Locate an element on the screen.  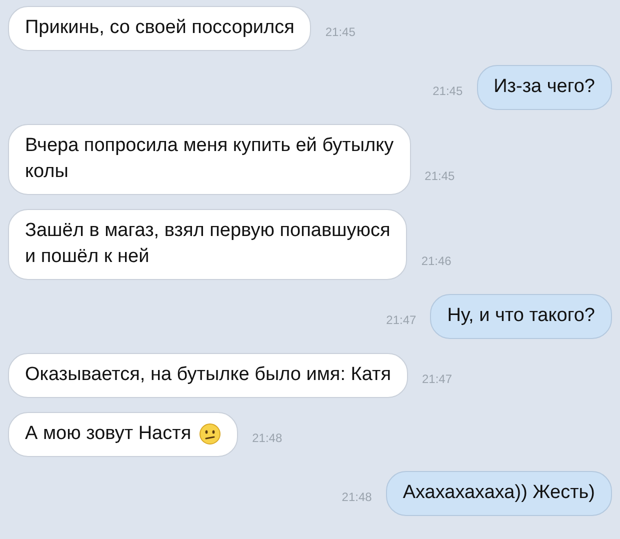
message-text: А мою зовут Настя is located at coordinates (108, 434).